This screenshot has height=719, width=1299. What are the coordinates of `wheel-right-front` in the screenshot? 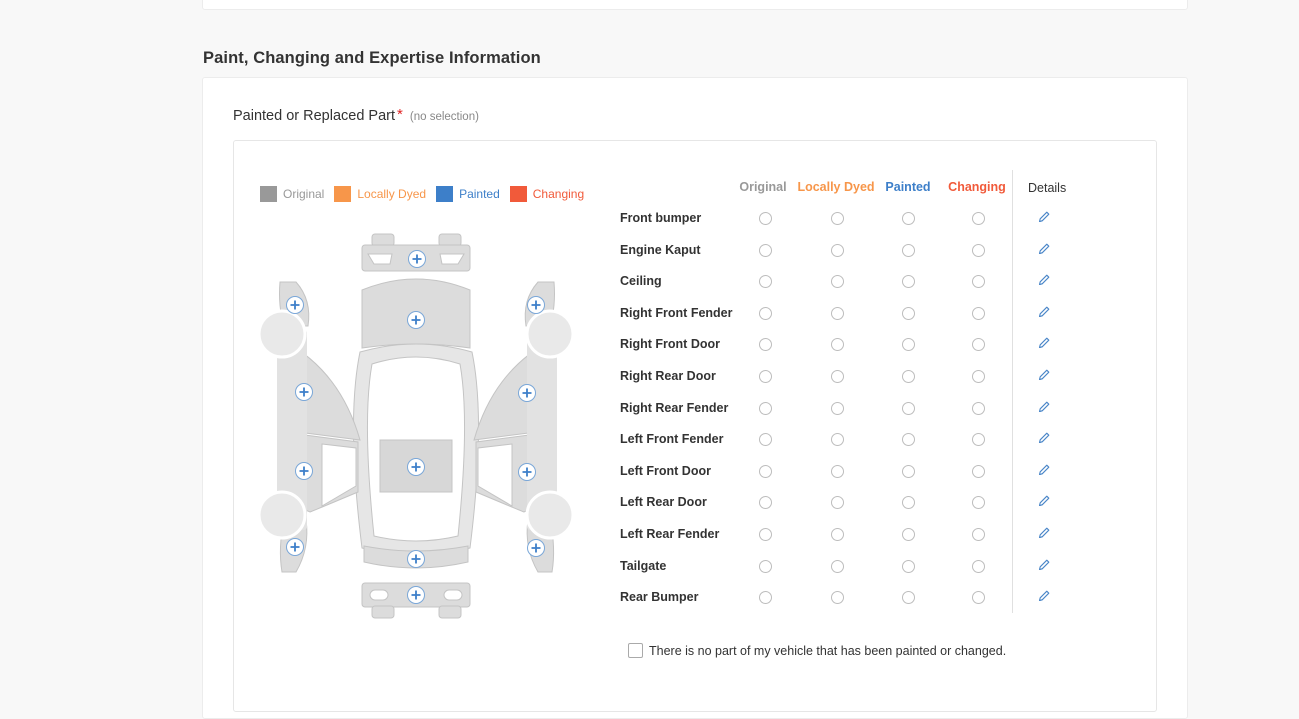 It's located at (550, 334).